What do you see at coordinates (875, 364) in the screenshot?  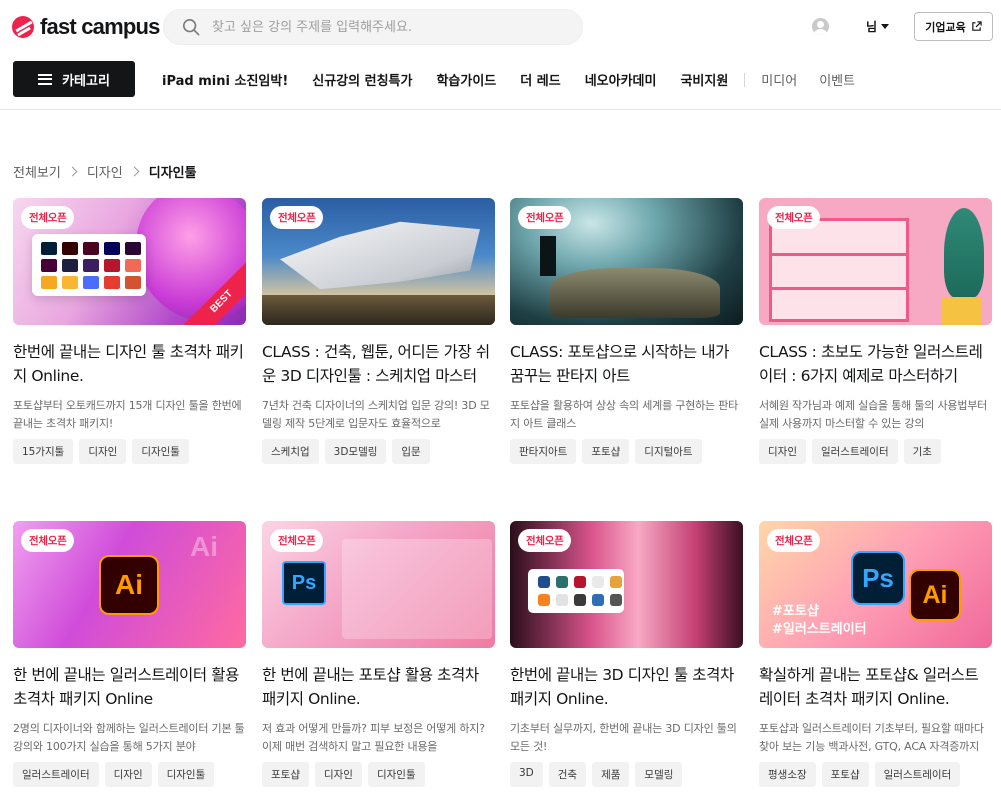 I see `course-title: CLASS : 초보도 가능한 일러스트레이터 : 6가지 예제로 마스터하기` at bounding box center [875, 364].